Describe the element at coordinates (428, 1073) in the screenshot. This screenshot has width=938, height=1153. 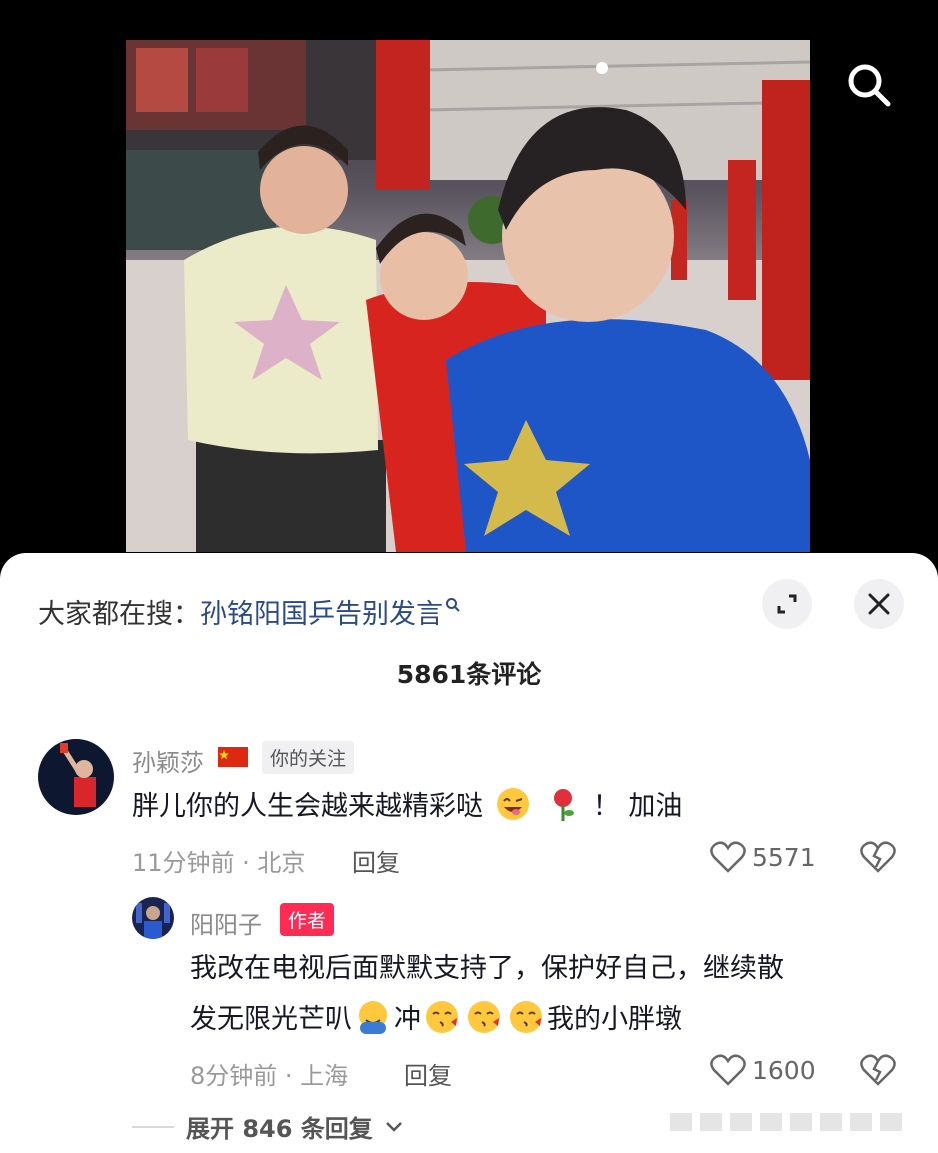
I see `reply-reply-button: 回复` at that location.